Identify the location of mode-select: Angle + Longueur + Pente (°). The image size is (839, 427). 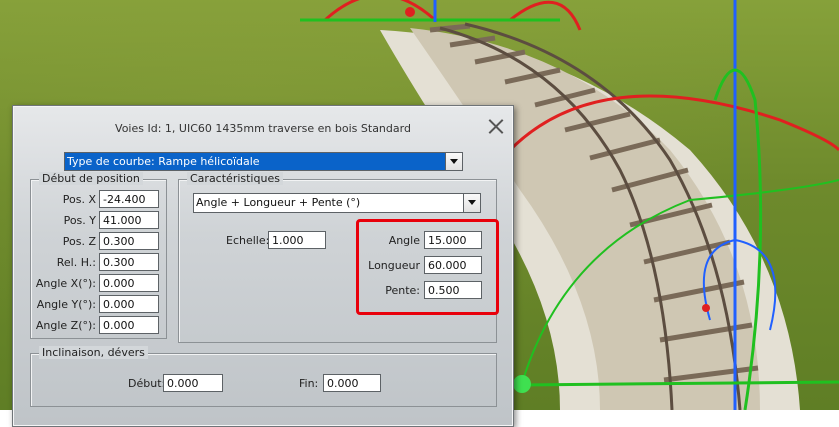
(337, 203).